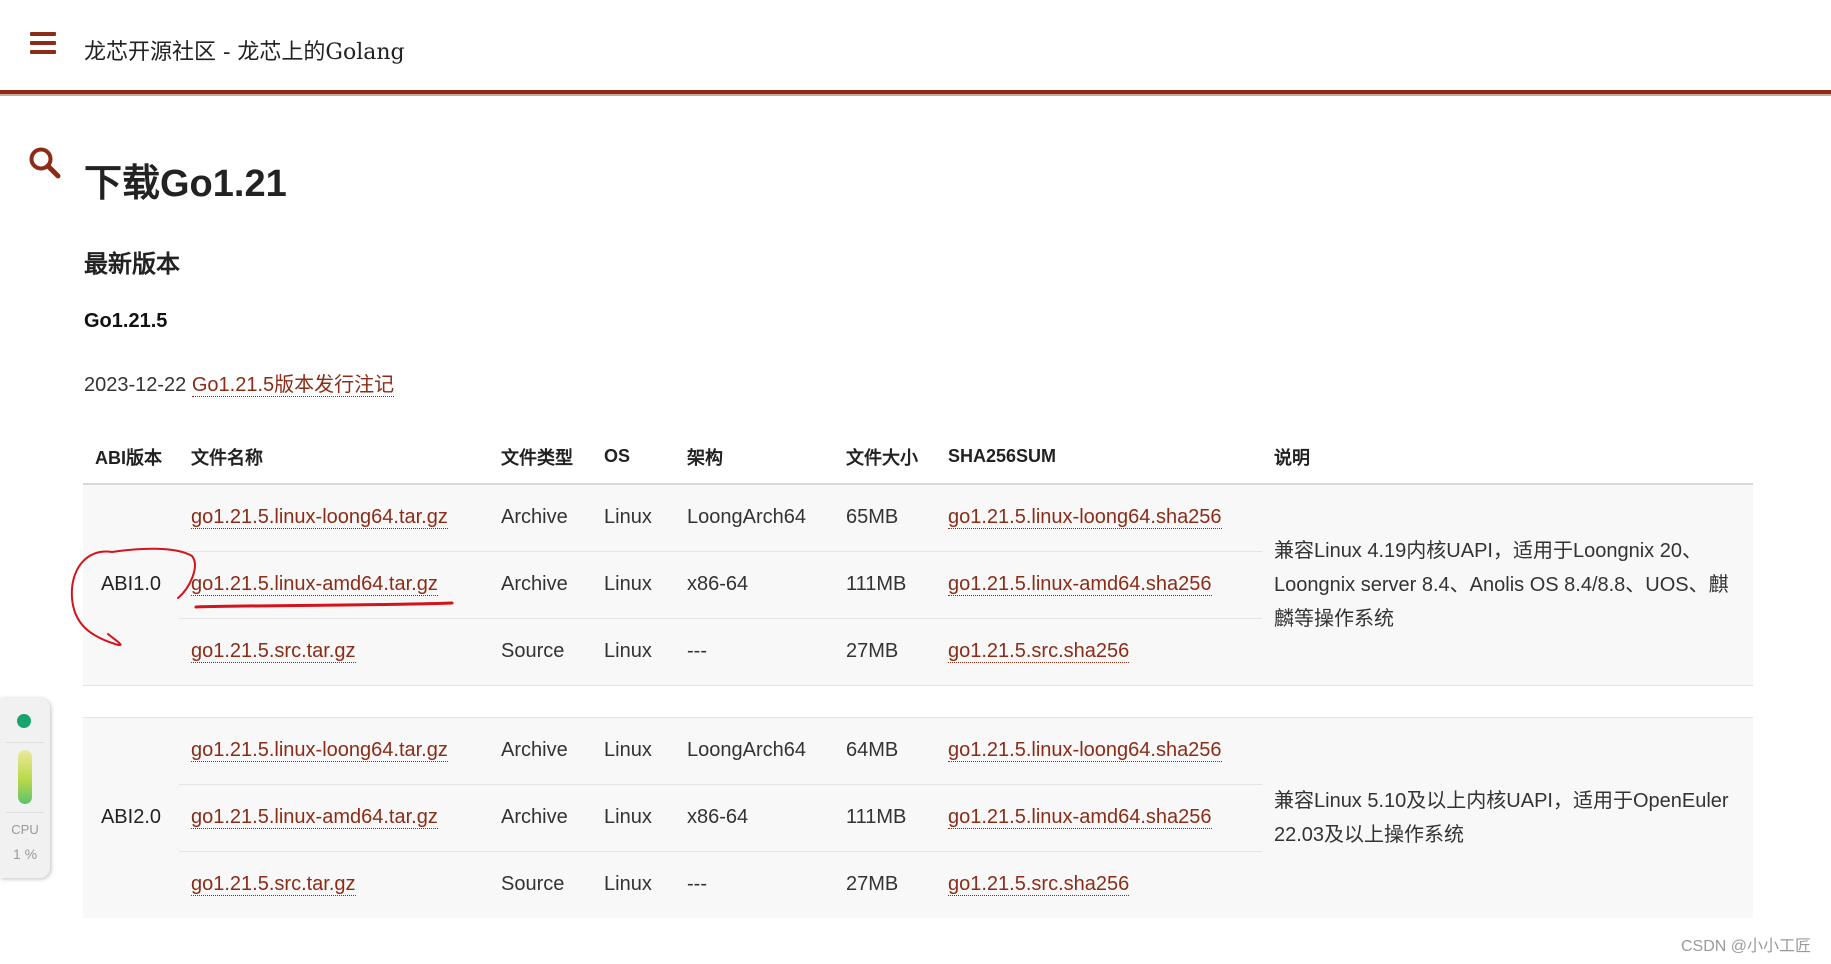 This screenshot has height=964, width=1831. What do you see at coordinates (45, 163) in the screenshot?
I see `search-icon` at bounding box center [45, 163].